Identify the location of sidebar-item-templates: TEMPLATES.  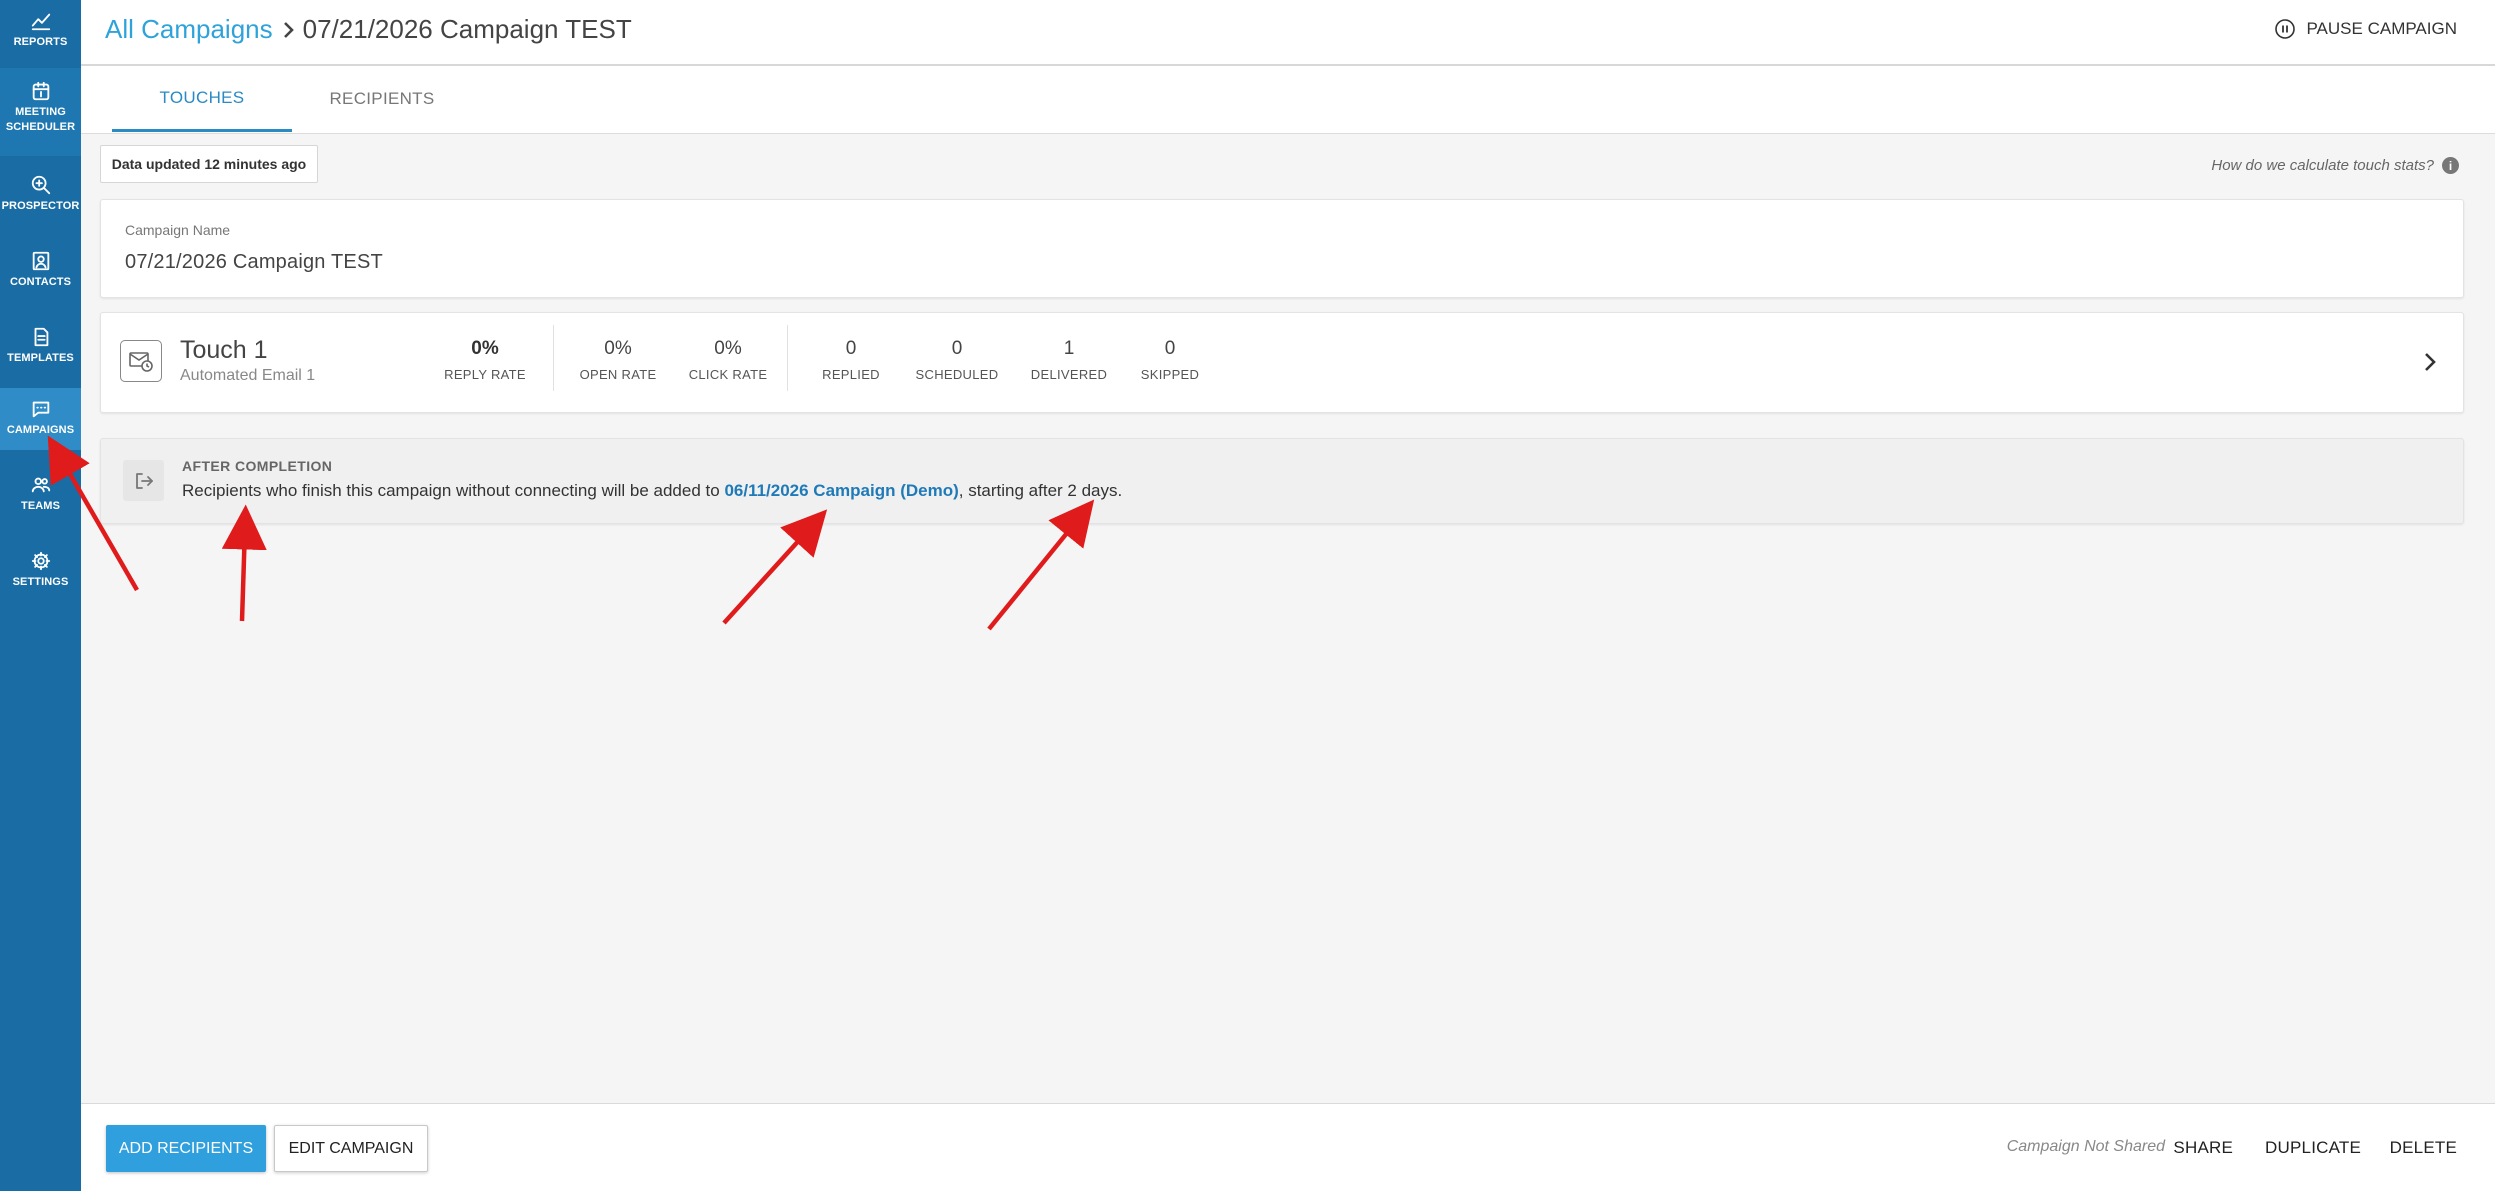
(40, 352).